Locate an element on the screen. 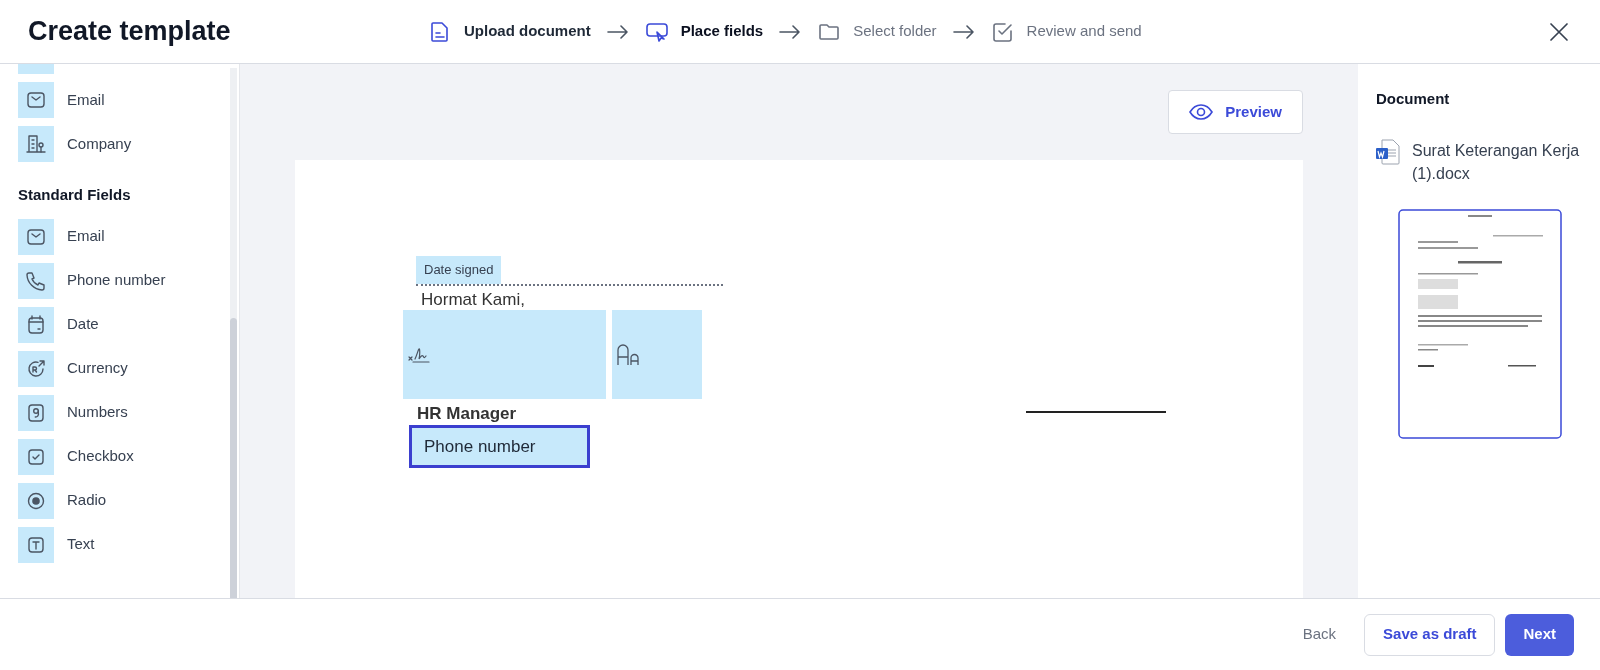 This screenshot has width=1600, height=670. eye-icon is located at coordinates (1201, 112).